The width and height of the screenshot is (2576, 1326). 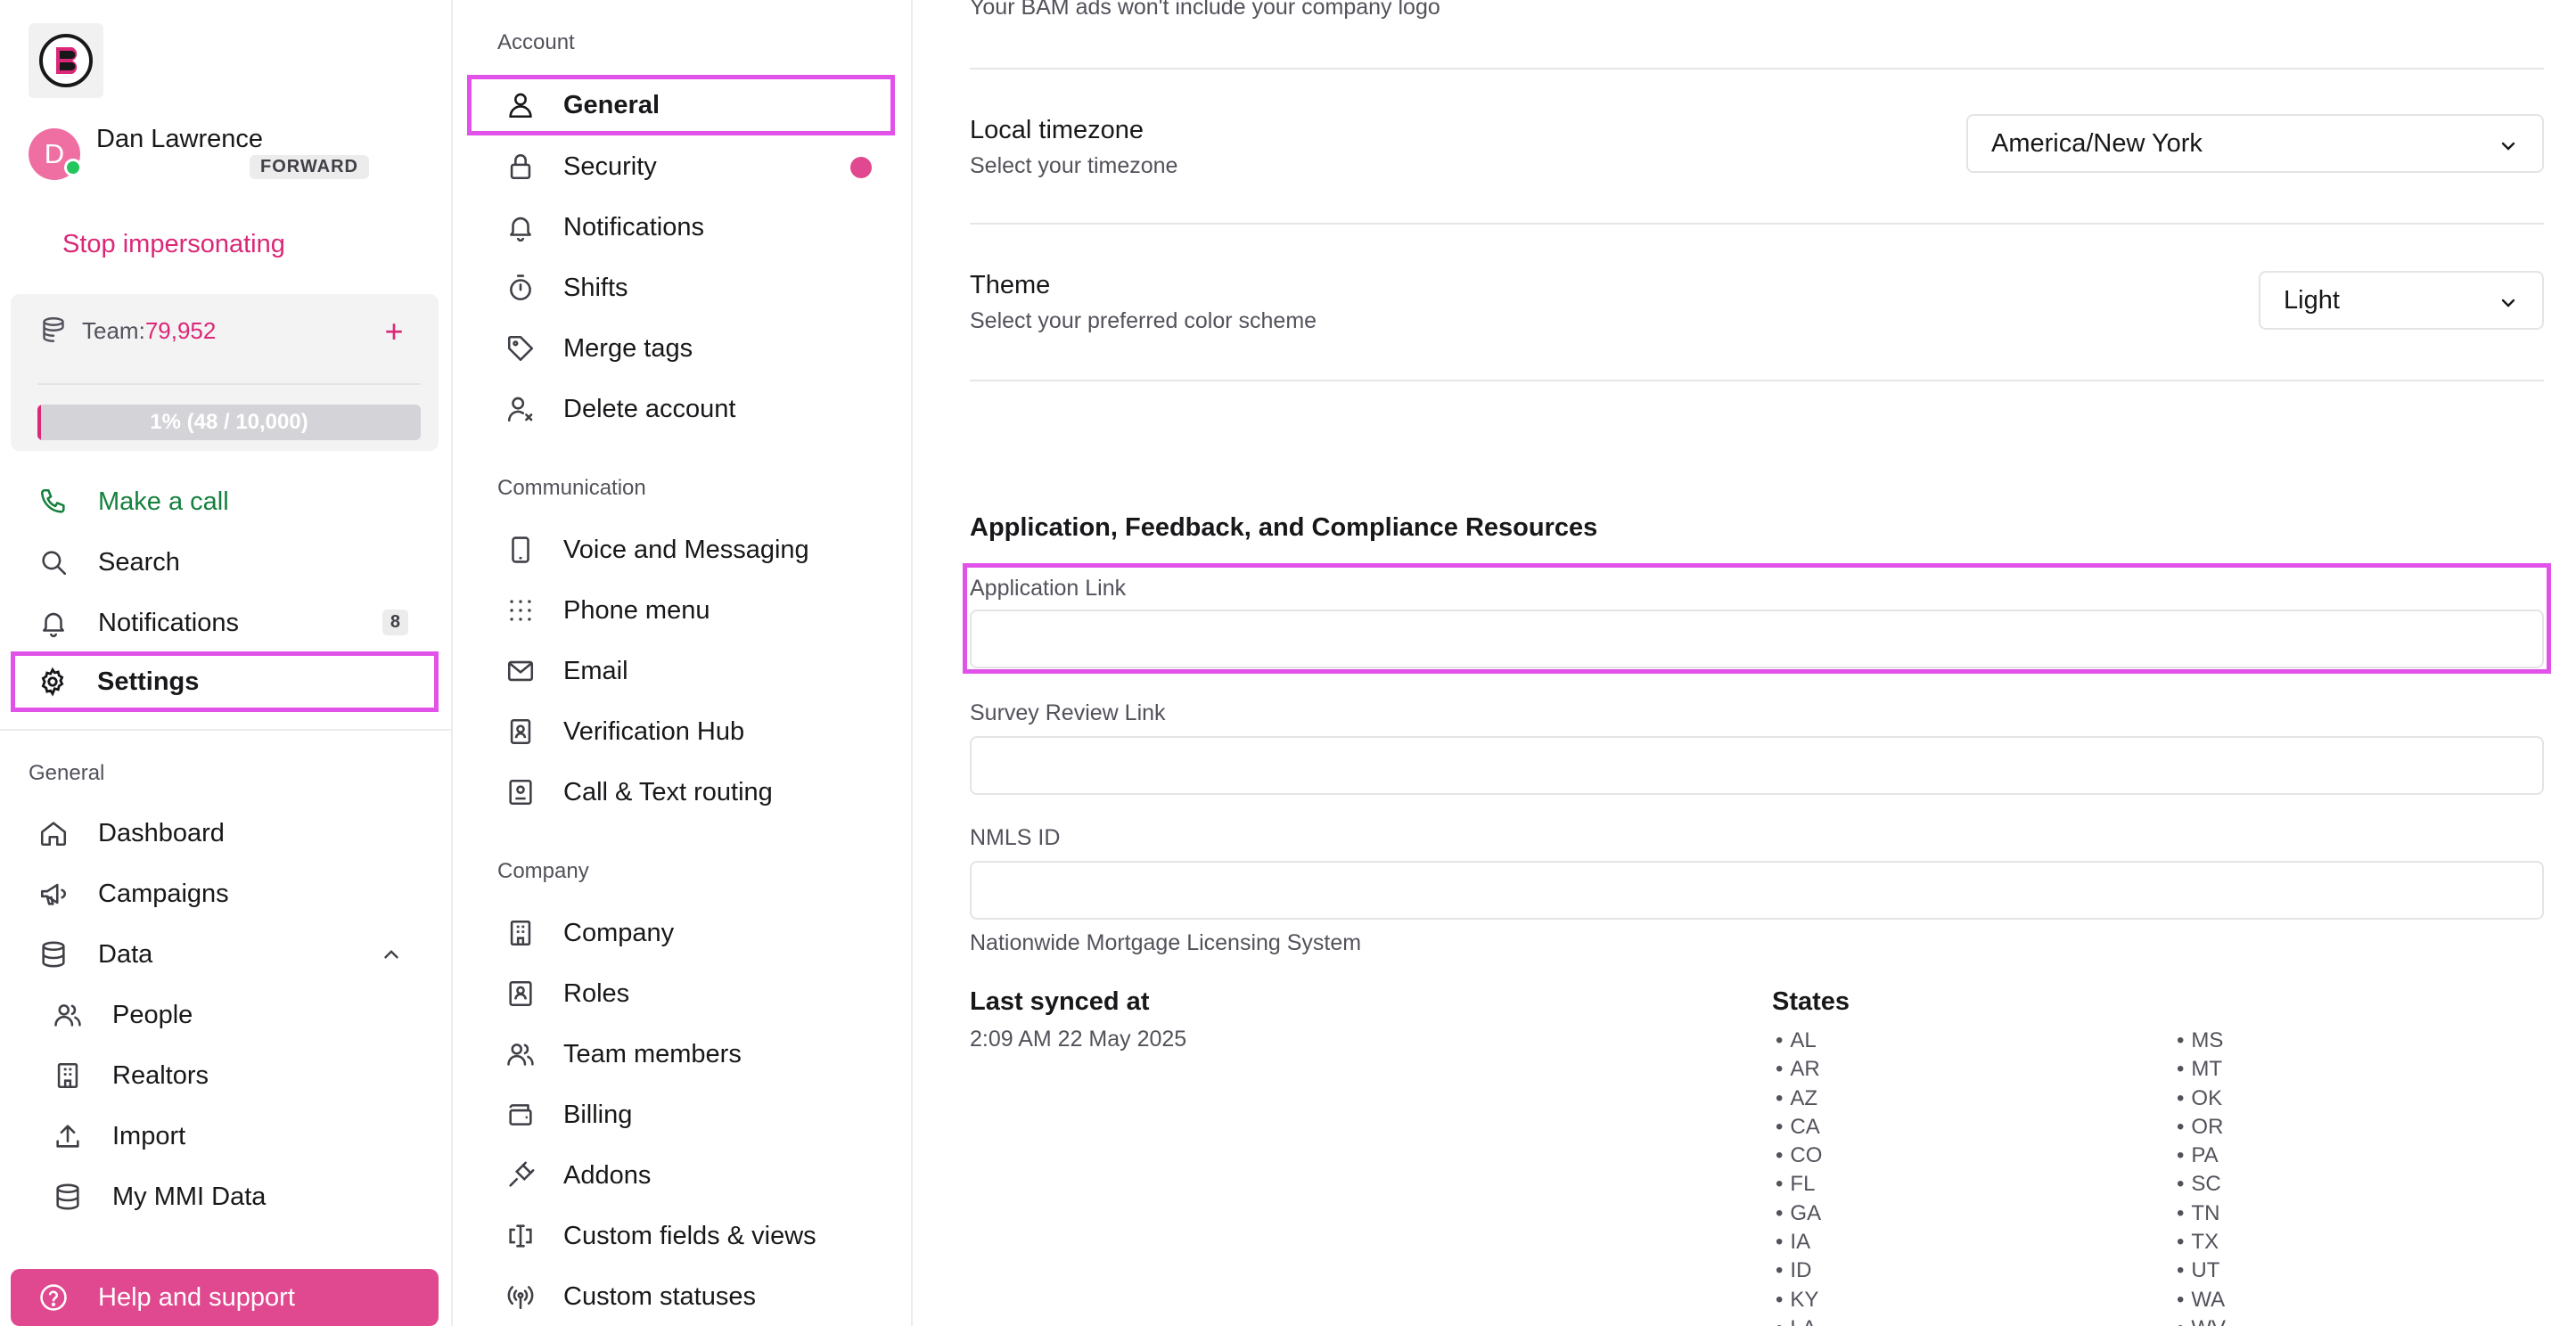 I want to click on state-item: TN, so click(x=2201, y=1213).